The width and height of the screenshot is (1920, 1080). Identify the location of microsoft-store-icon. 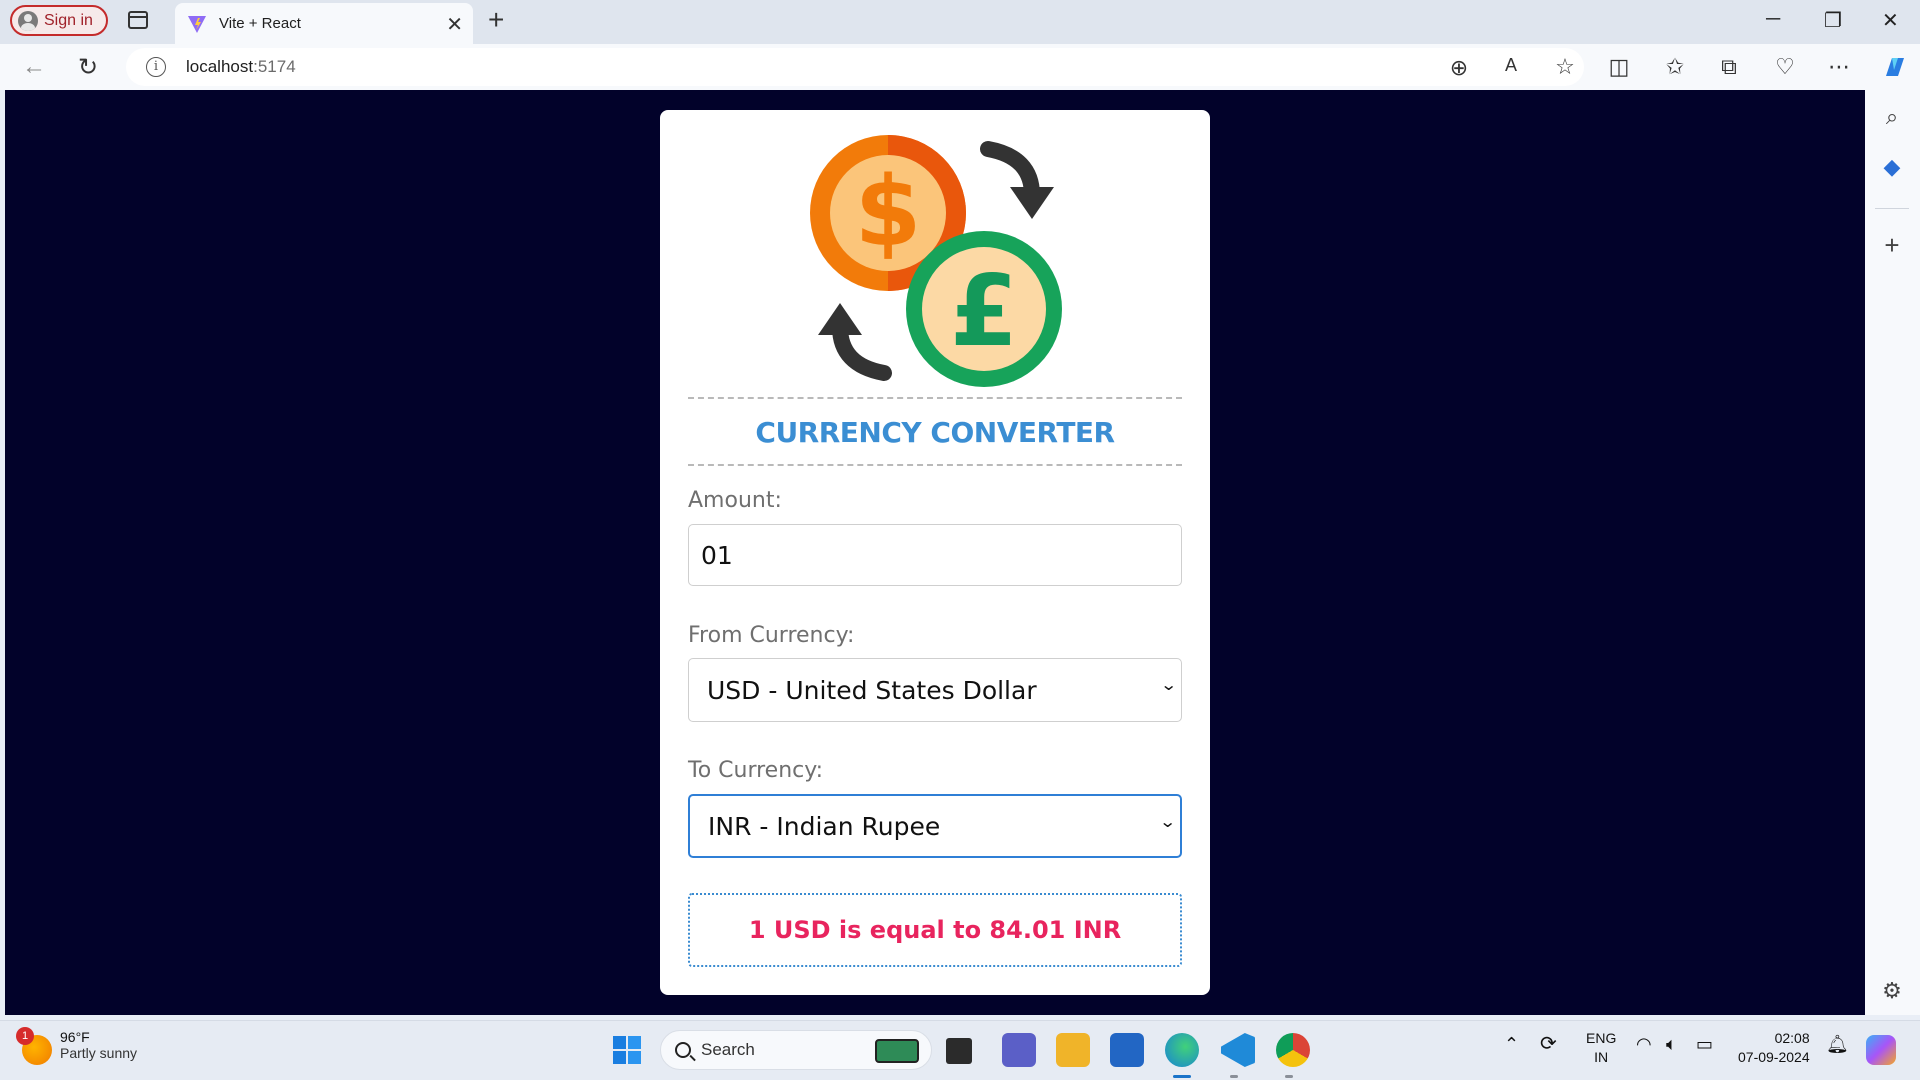
(1127, 1050).